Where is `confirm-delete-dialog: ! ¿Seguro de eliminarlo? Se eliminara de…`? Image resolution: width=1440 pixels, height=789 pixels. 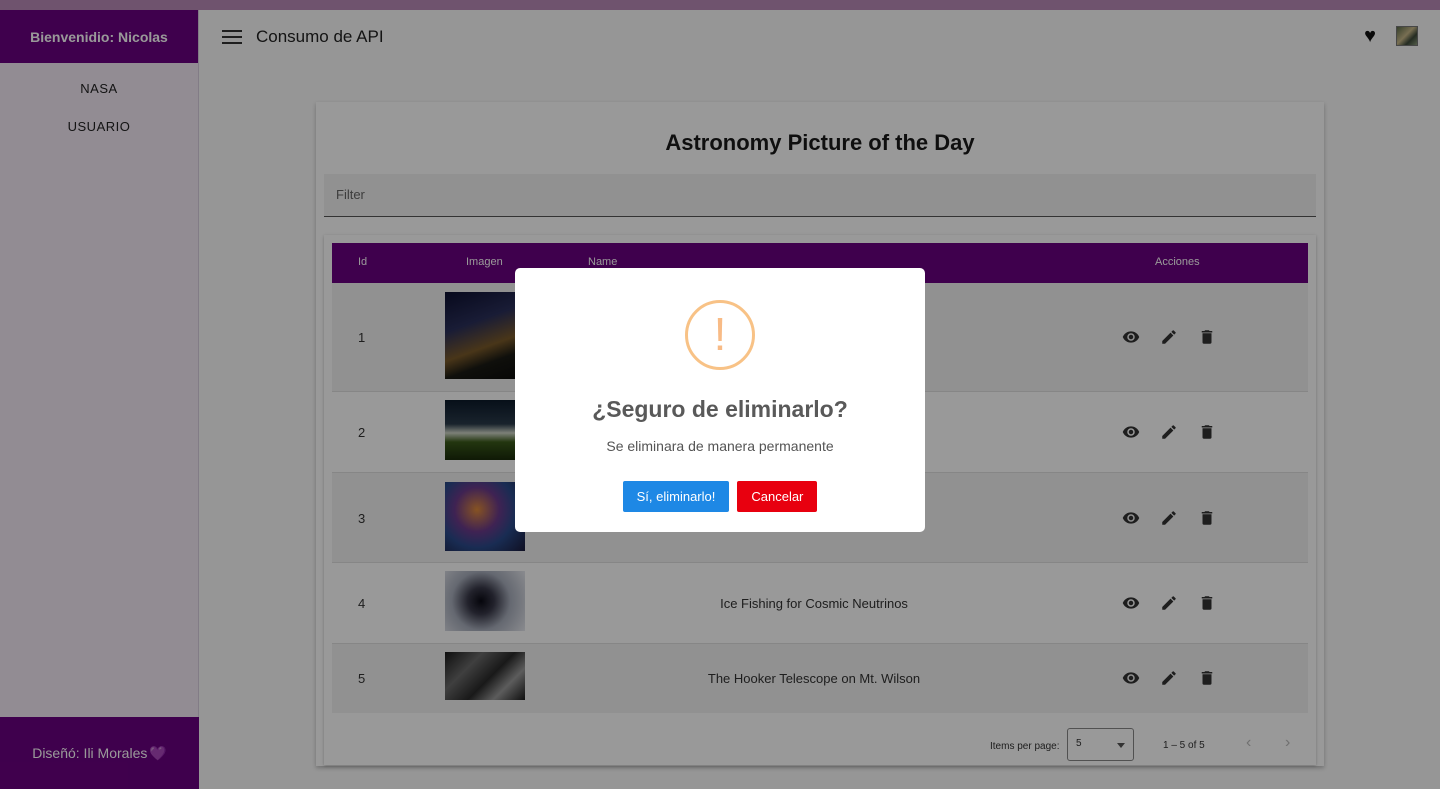
confirm-delete-dialog: ! ¿Seguro de eliminarlo? Se eliminara de… is located at coordinates (720, 400).